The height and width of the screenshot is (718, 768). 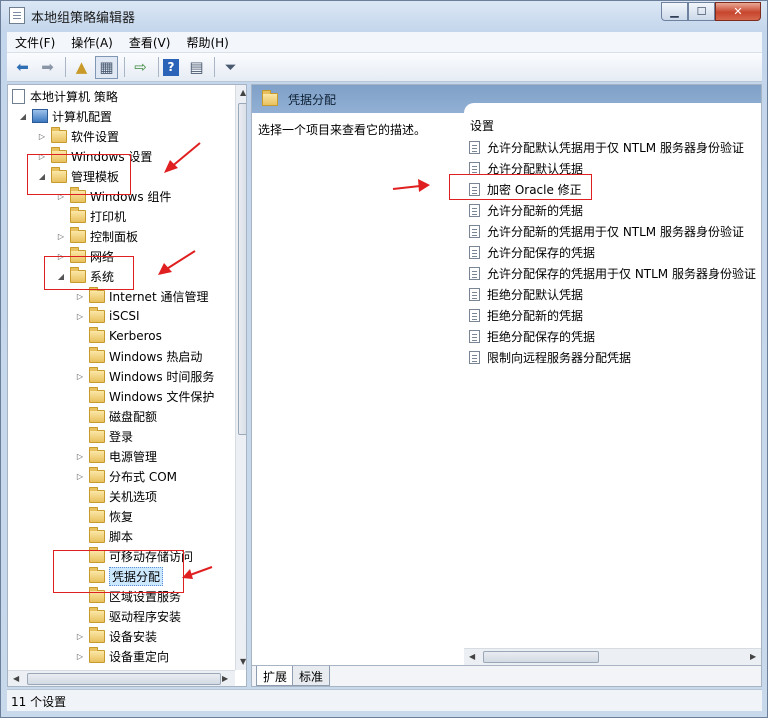 I want to click on close-button: ✕, so click(x=738, y=11).